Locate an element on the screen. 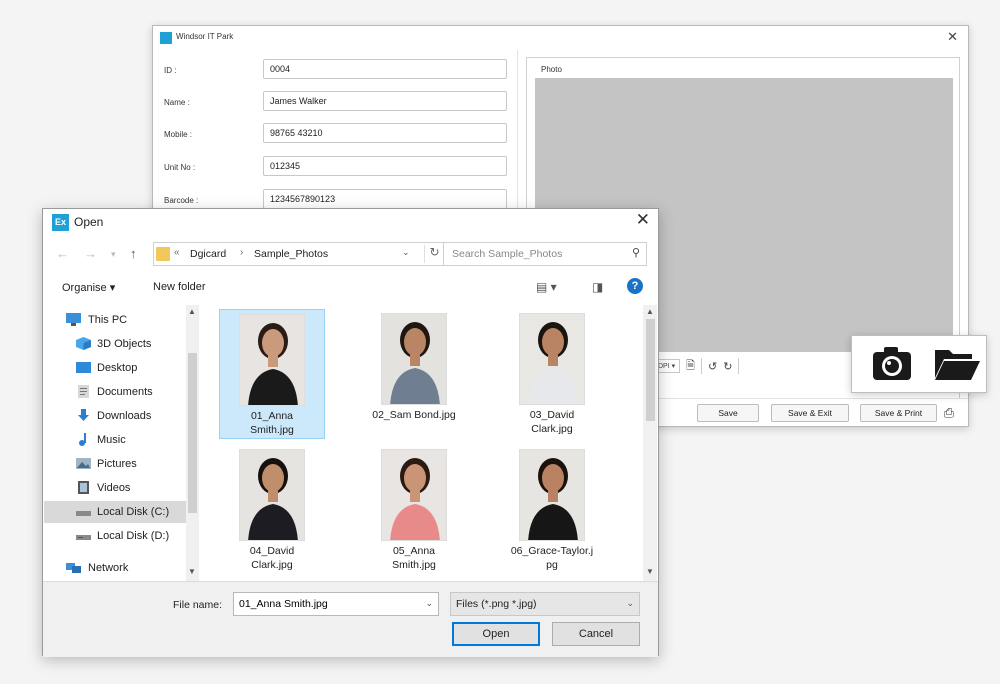 The height and width of the screenshot is (684, 1000). forward-arrow-icon: → is located at coordinates (90, 253).